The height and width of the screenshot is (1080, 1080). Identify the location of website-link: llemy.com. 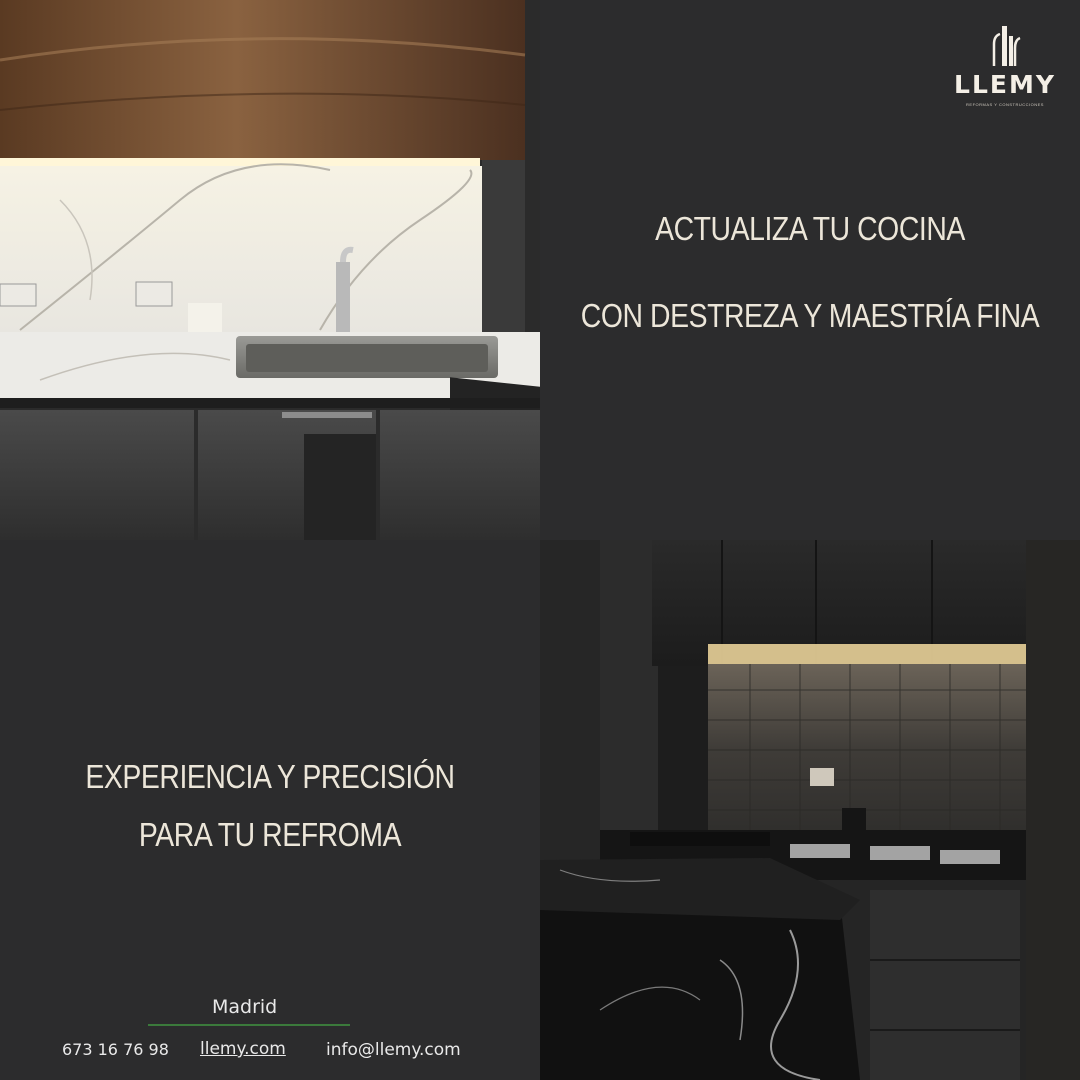
(243, 1049).